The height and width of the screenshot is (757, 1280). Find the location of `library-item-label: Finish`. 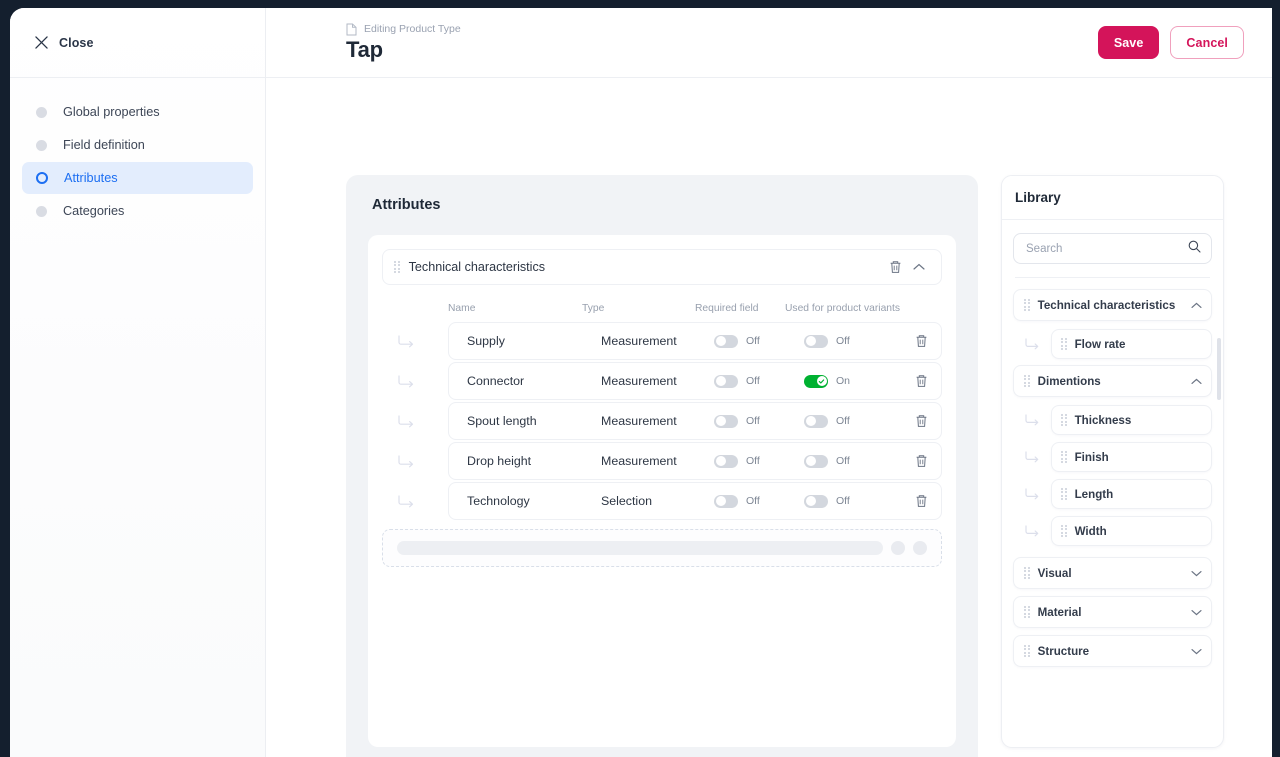

library-item-label: Finish is located at coordinates (1091, 457).